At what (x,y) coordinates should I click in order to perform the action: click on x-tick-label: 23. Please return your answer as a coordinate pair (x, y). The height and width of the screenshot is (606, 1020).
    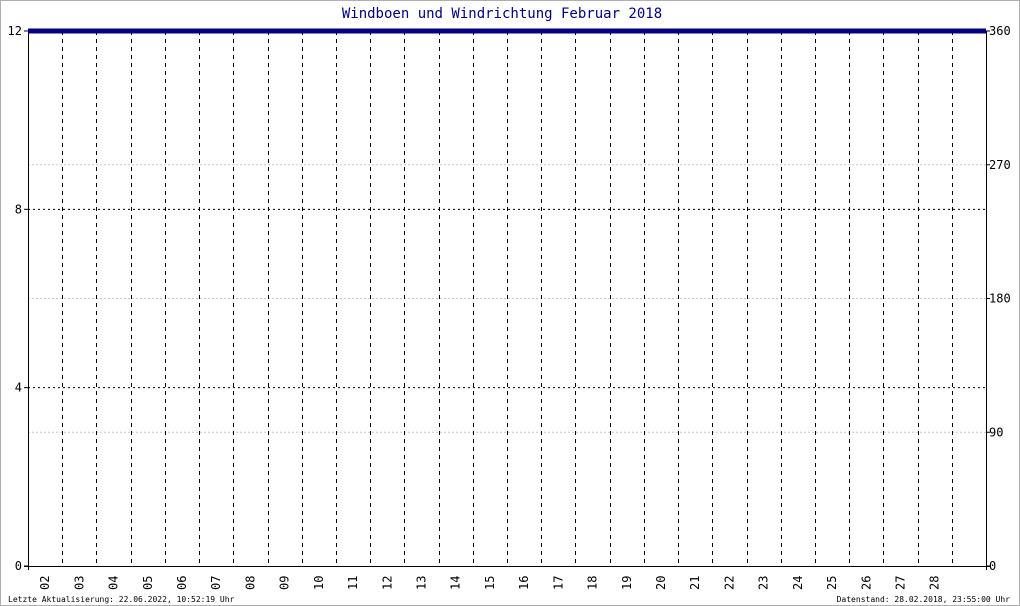
    Looking at the image, I should click on (764, 583).